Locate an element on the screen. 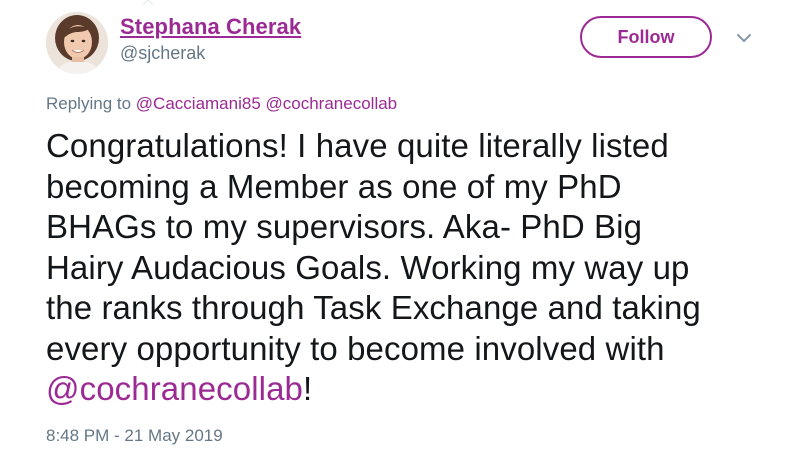 This screenshot has width=800, height=461. reply-mention-link: @Cacciamani85 is located at coordinates (198, 103).